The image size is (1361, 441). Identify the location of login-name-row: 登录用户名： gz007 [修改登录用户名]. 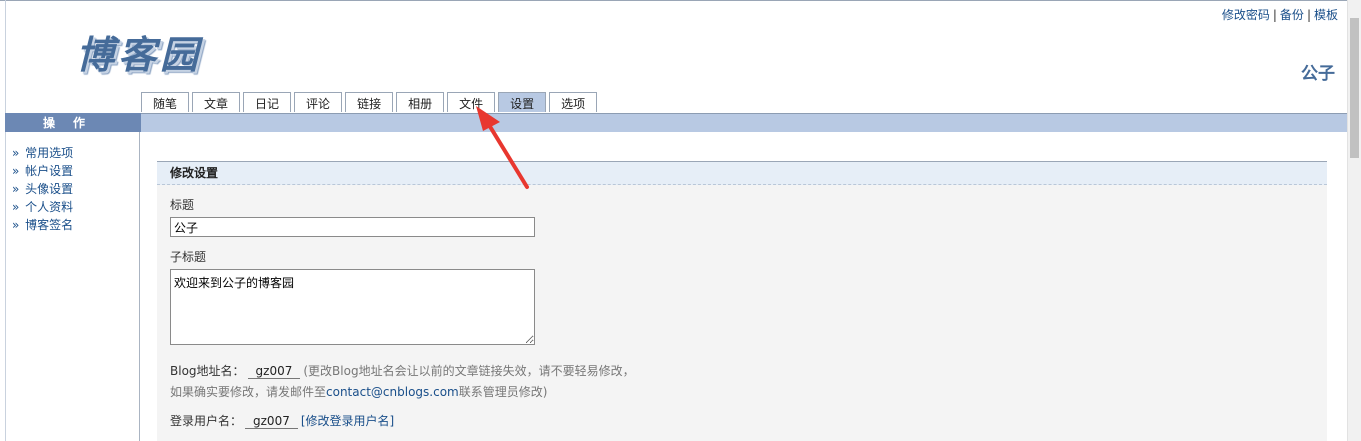
(282, 420).